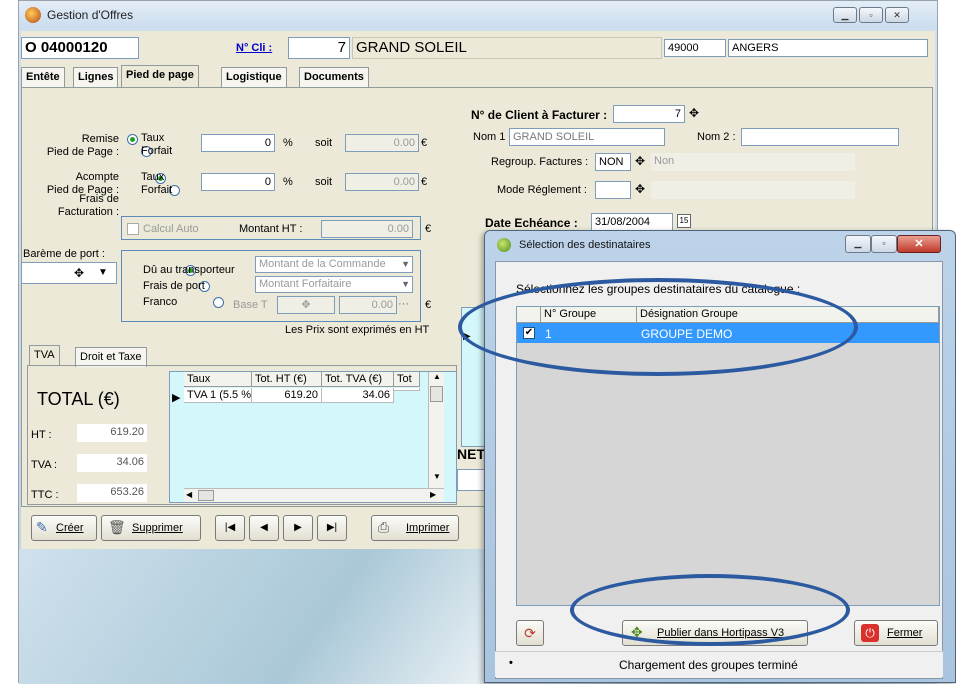 This screenshot has height=684, width=956. What do you see at coordinates (403, 304) in the screenshot?
I see `ellipsis-icon: ···` at bounding box center [403, 304].